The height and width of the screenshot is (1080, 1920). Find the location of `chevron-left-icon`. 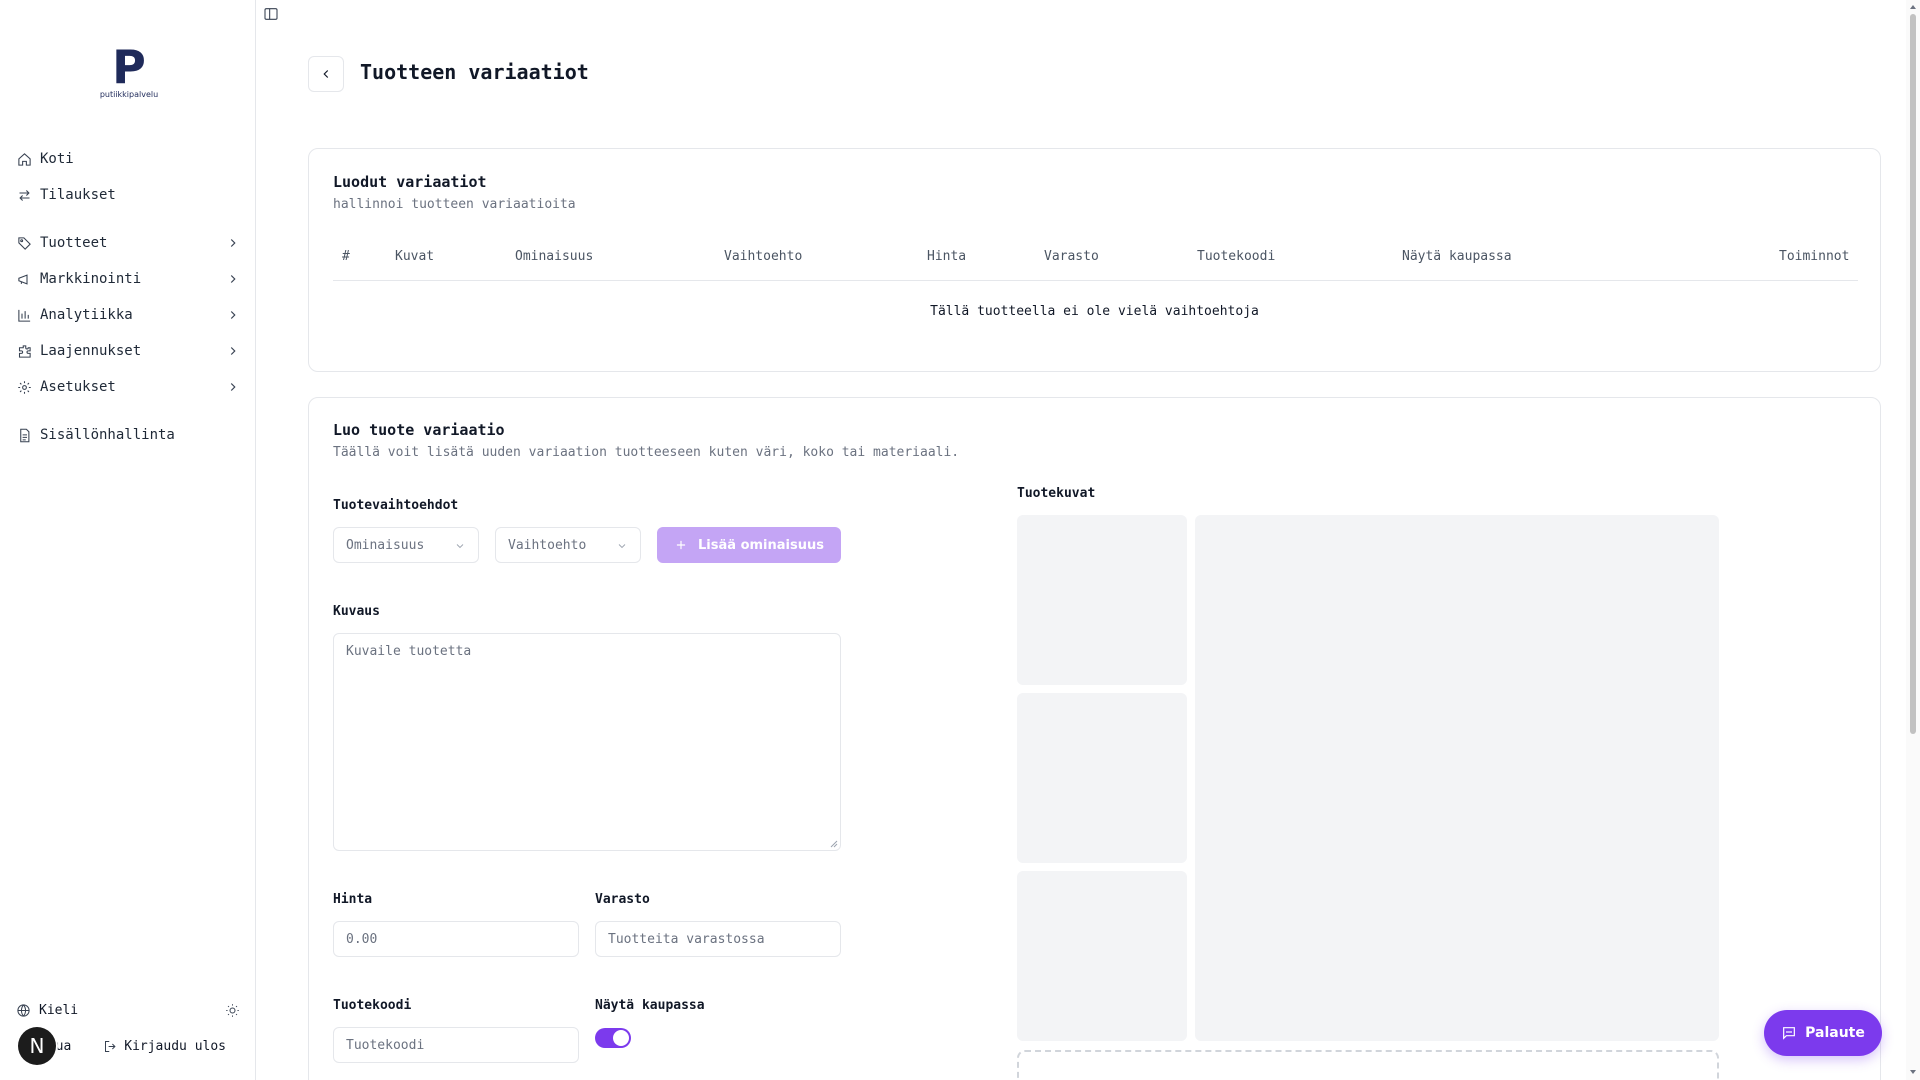

chevron-left-icon is located at coordinates (326, 74).